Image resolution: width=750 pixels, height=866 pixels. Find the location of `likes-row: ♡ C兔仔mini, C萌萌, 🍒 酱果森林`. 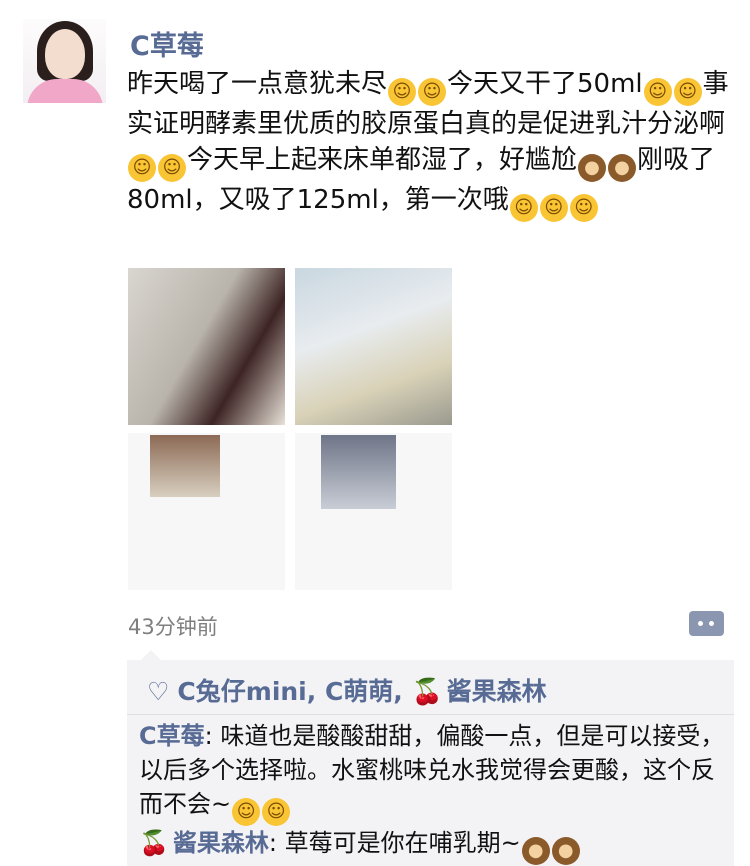

likes-row: ♡ C兔仔mini, C萌萌, 🍒 酱果森林 is located at coordinates (347, 690).